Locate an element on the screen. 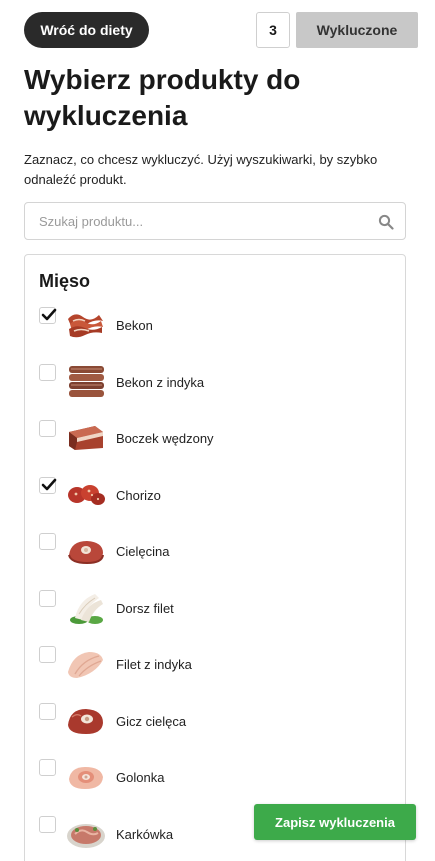 This screenshot has height=861, width=435. save-exclusions-button: Zapisz wykluczenia is located at coordinates (335, 822).